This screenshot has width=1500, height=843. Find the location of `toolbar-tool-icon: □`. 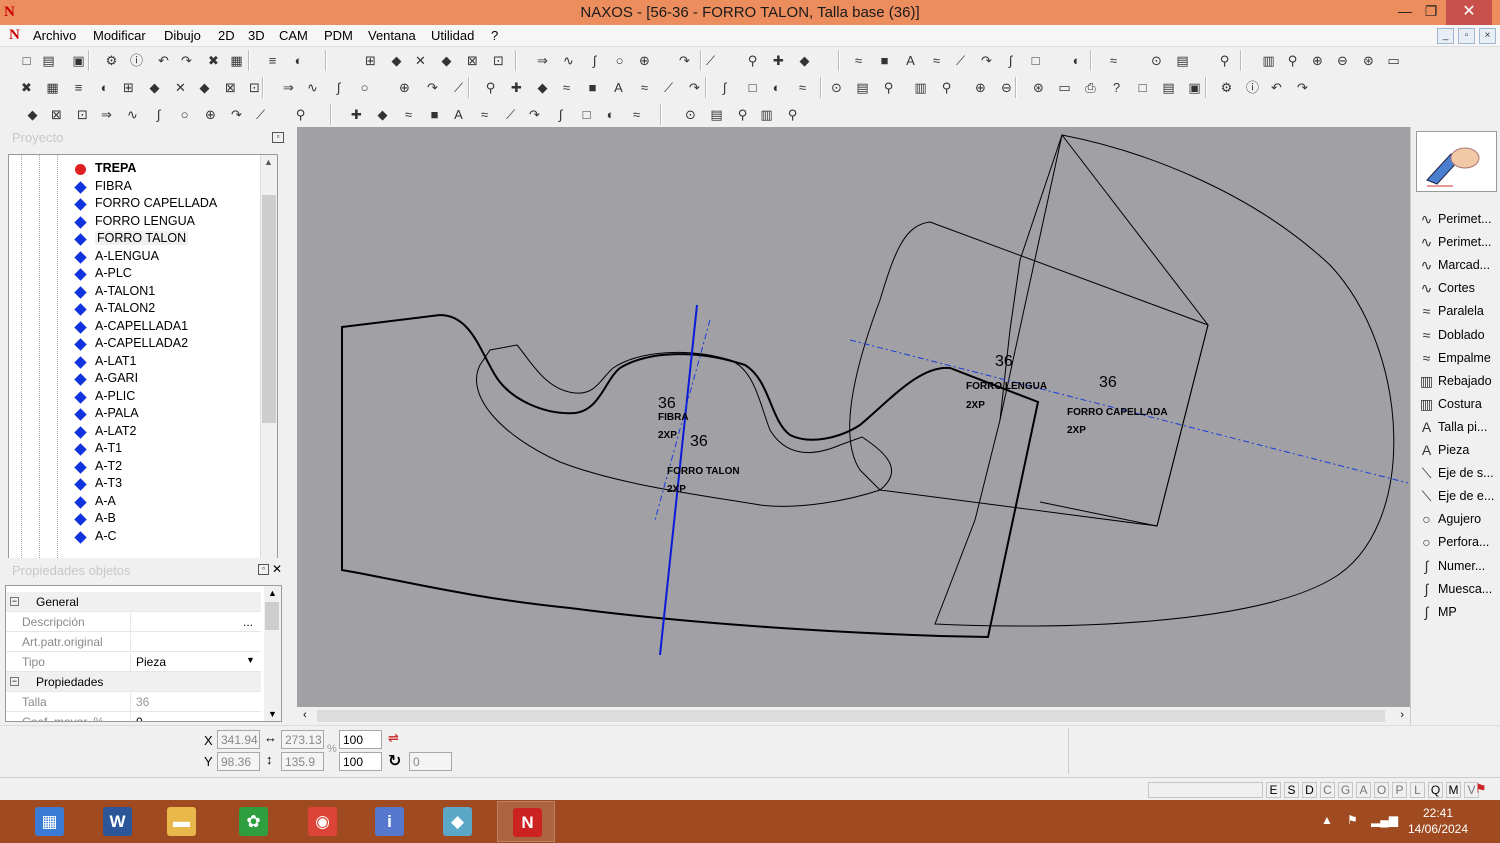

toolbar-tool-icon: □ is located at coordinates (26, 60).